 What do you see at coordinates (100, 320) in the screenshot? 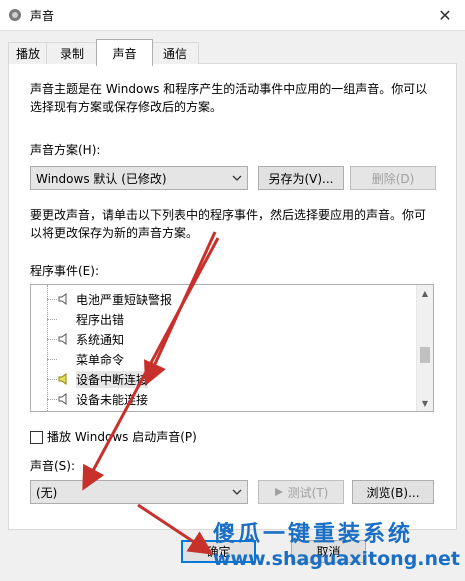
I see `event-label: 程序出错` at bounding box center [100, 320].